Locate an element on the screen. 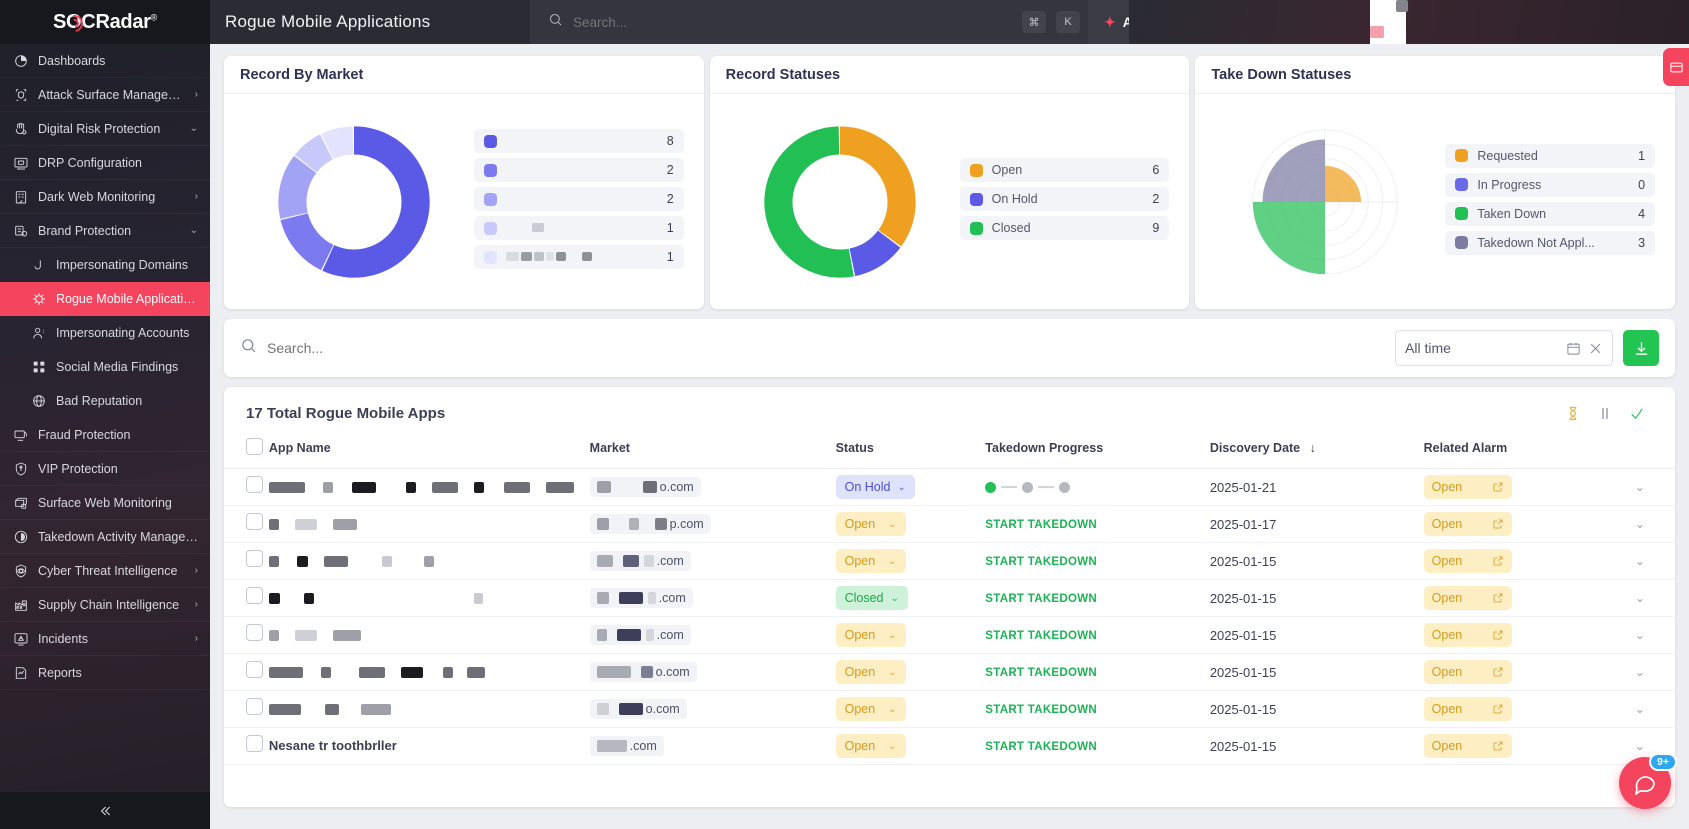 The width and height of the screenshot is (1689, 829). sidebar-item-reports: Reports is located at coordinates (105, 673).